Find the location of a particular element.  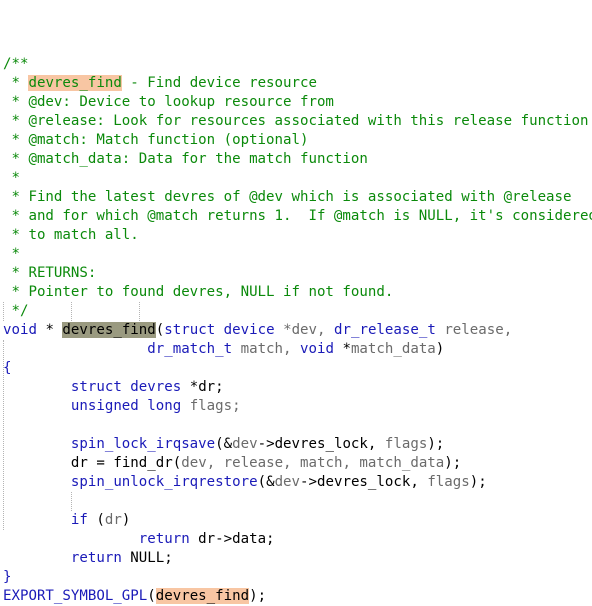

code-token: flags; is located at coordinates (211, 406).